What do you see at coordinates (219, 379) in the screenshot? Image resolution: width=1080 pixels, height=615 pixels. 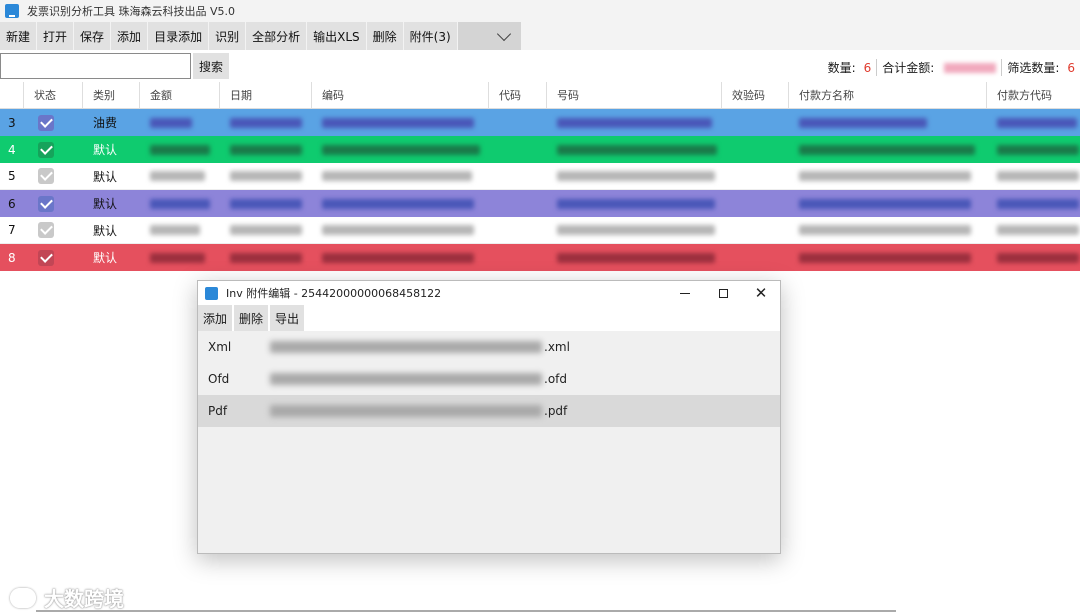 I see `attachment-type: Ofd` at bounding box center [219, 379].